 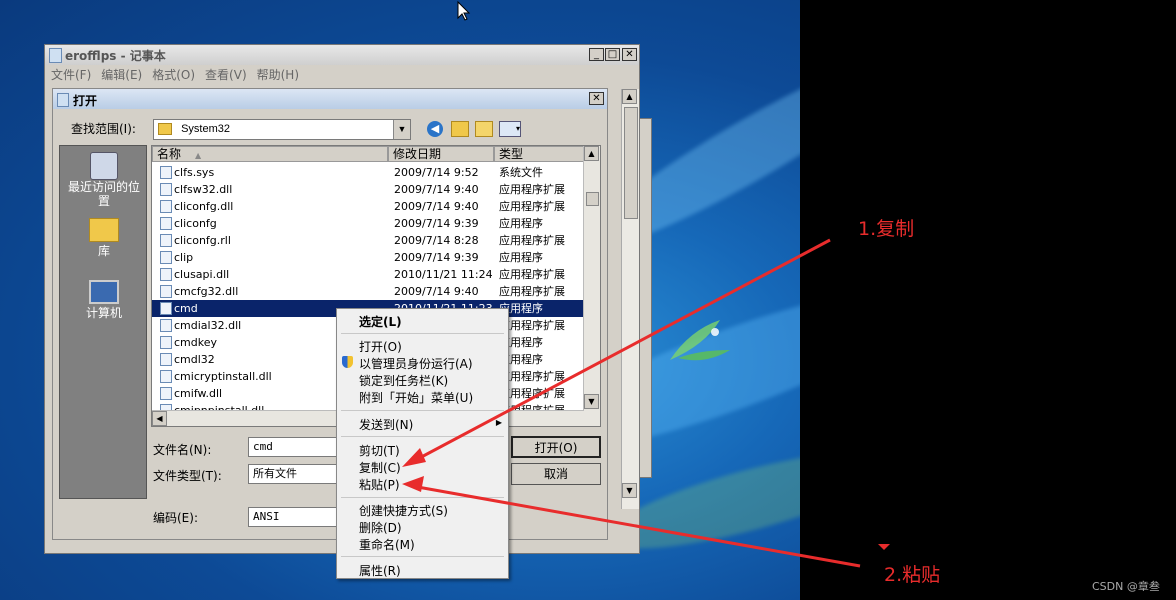 I want to click on paste-arrow, so click(x=636, y=526).